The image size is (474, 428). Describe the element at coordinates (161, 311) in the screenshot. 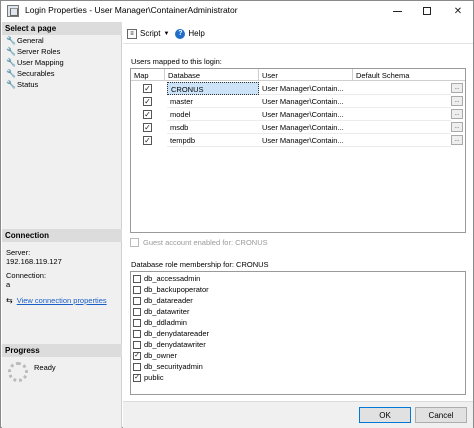

I see `list-item: db_datawriter` at that location.